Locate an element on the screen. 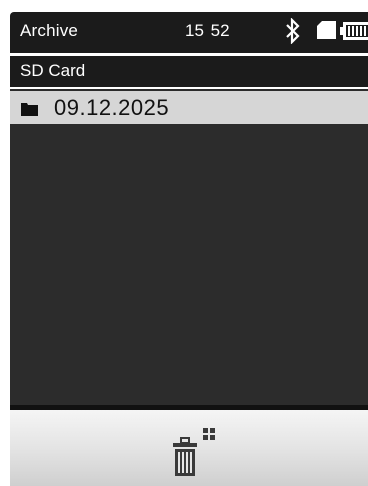 This screenshot has height=486, width=368. delete-all-button is located at coordinates (192, 453).